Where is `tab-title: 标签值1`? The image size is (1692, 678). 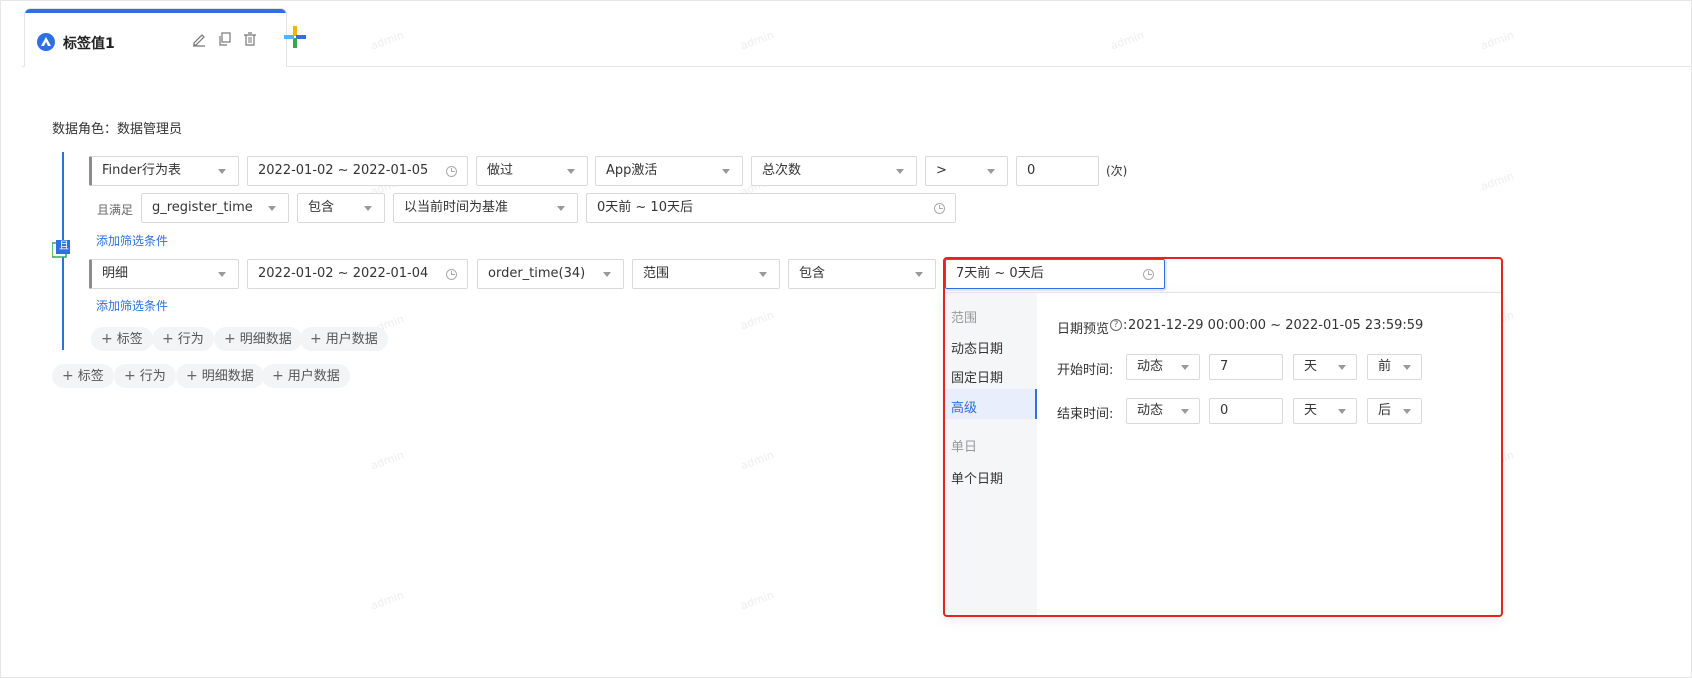 tab-title: 标签值1 is located at coordinates (89, 44).